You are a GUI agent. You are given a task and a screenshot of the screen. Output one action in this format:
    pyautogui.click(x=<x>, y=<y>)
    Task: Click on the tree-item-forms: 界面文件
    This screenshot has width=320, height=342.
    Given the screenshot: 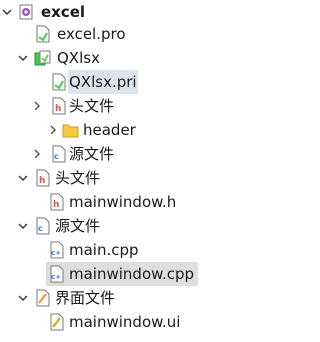 What is the action you would take?
    pyautogui.click(x=112, y=298)
    